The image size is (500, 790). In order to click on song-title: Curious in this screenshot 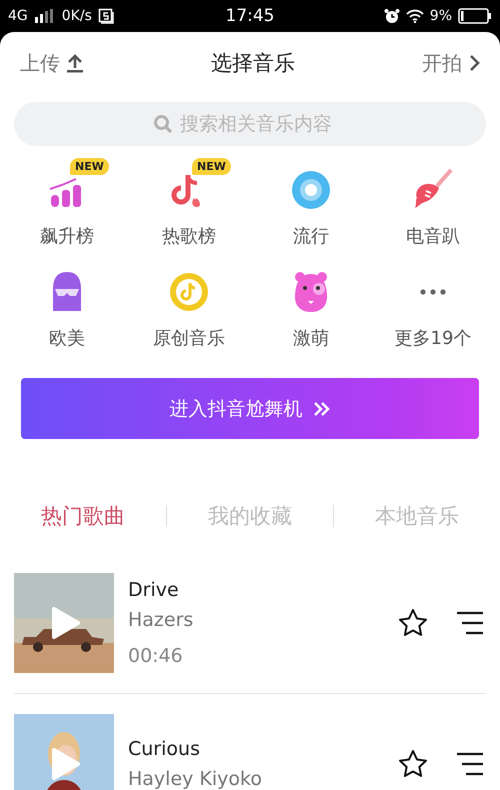, I will do `click(164, 749)`.